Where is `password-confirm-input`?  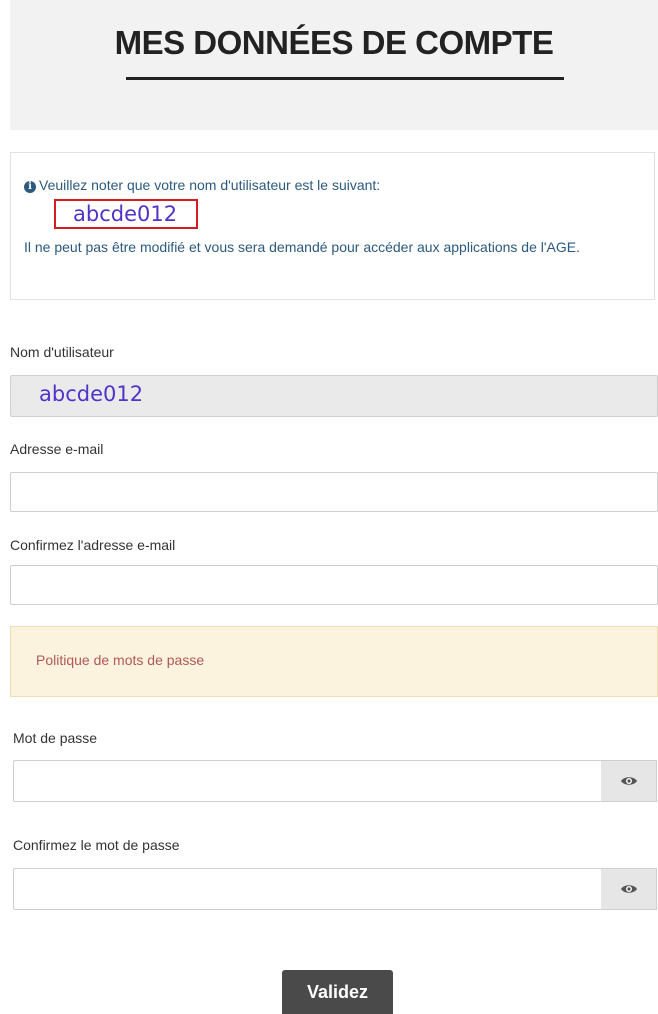 password-confirm-input is located at coordinates (308, 889).